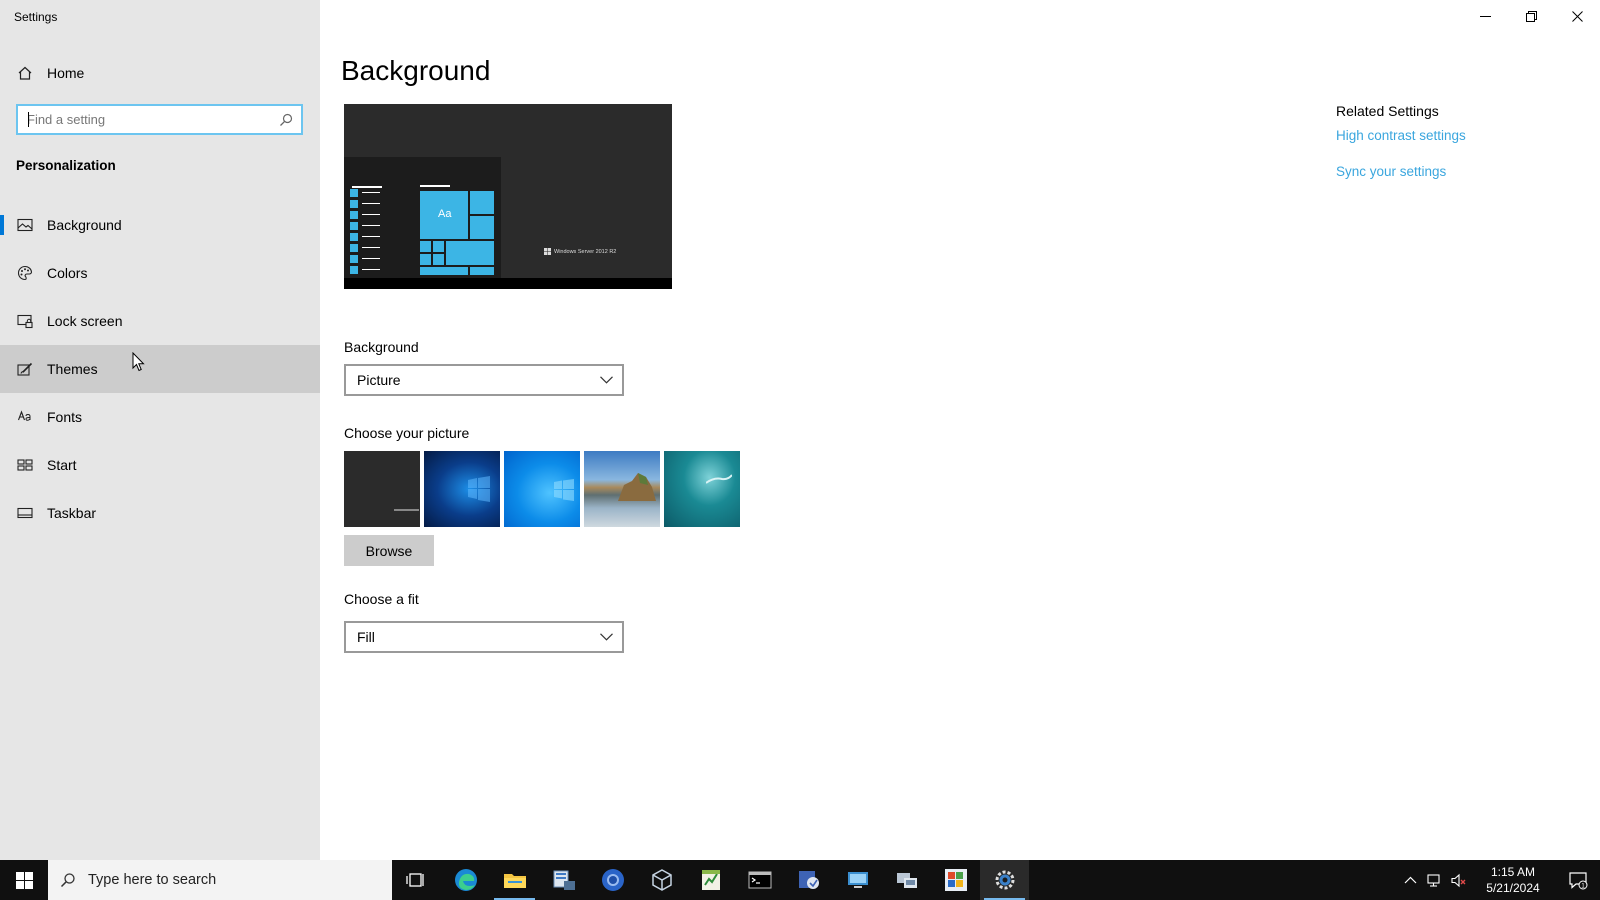 This screenshot has width=1600, height=900. I want to click on network-icon, so click(906, 880).